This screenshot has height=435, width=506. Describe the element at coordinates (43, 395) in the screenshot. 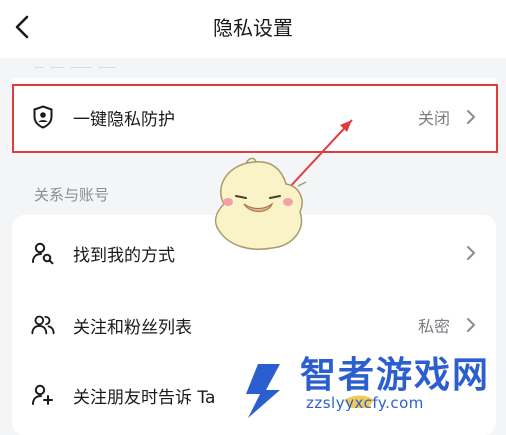

I see `person-add-icon` at that location.